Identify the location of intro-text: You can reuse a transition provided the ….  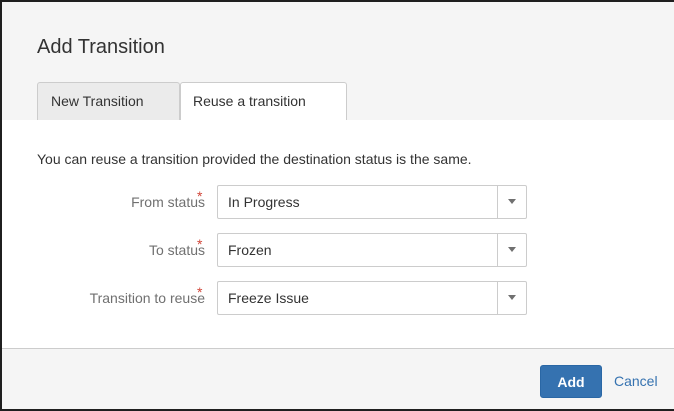
(254, 159).